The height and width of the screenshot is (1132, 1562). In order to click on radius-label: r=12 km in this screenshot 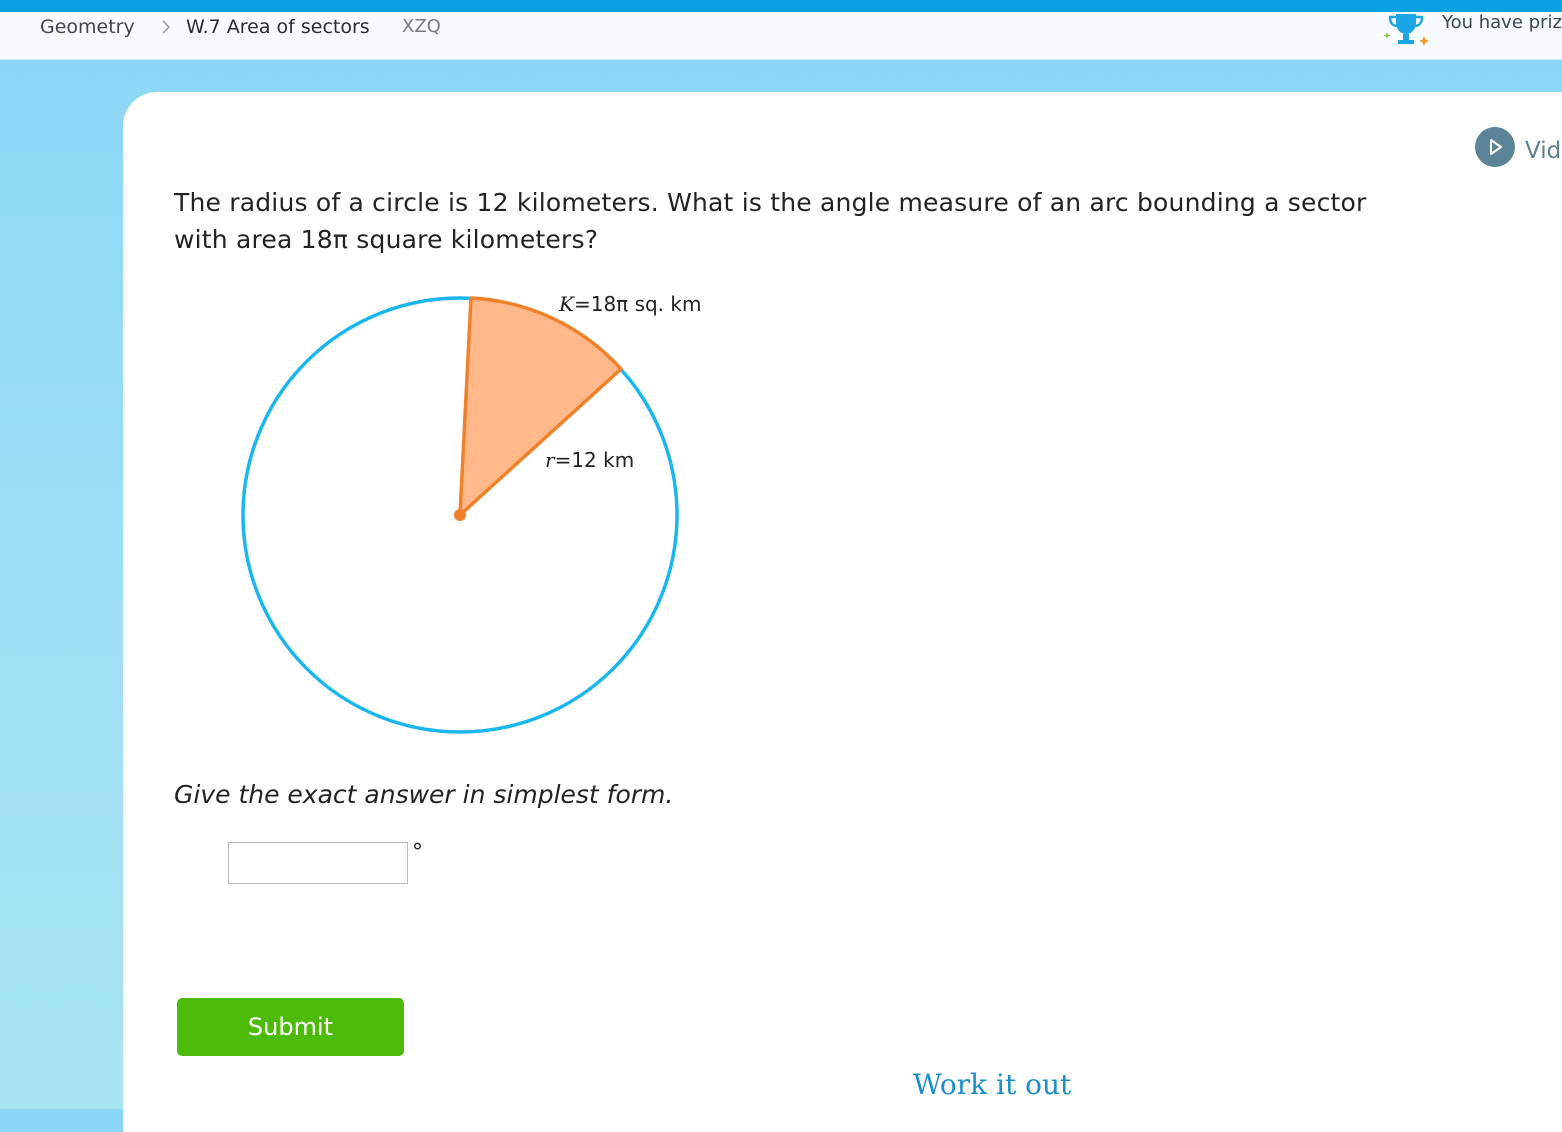, I will do `click(589, 460)`.